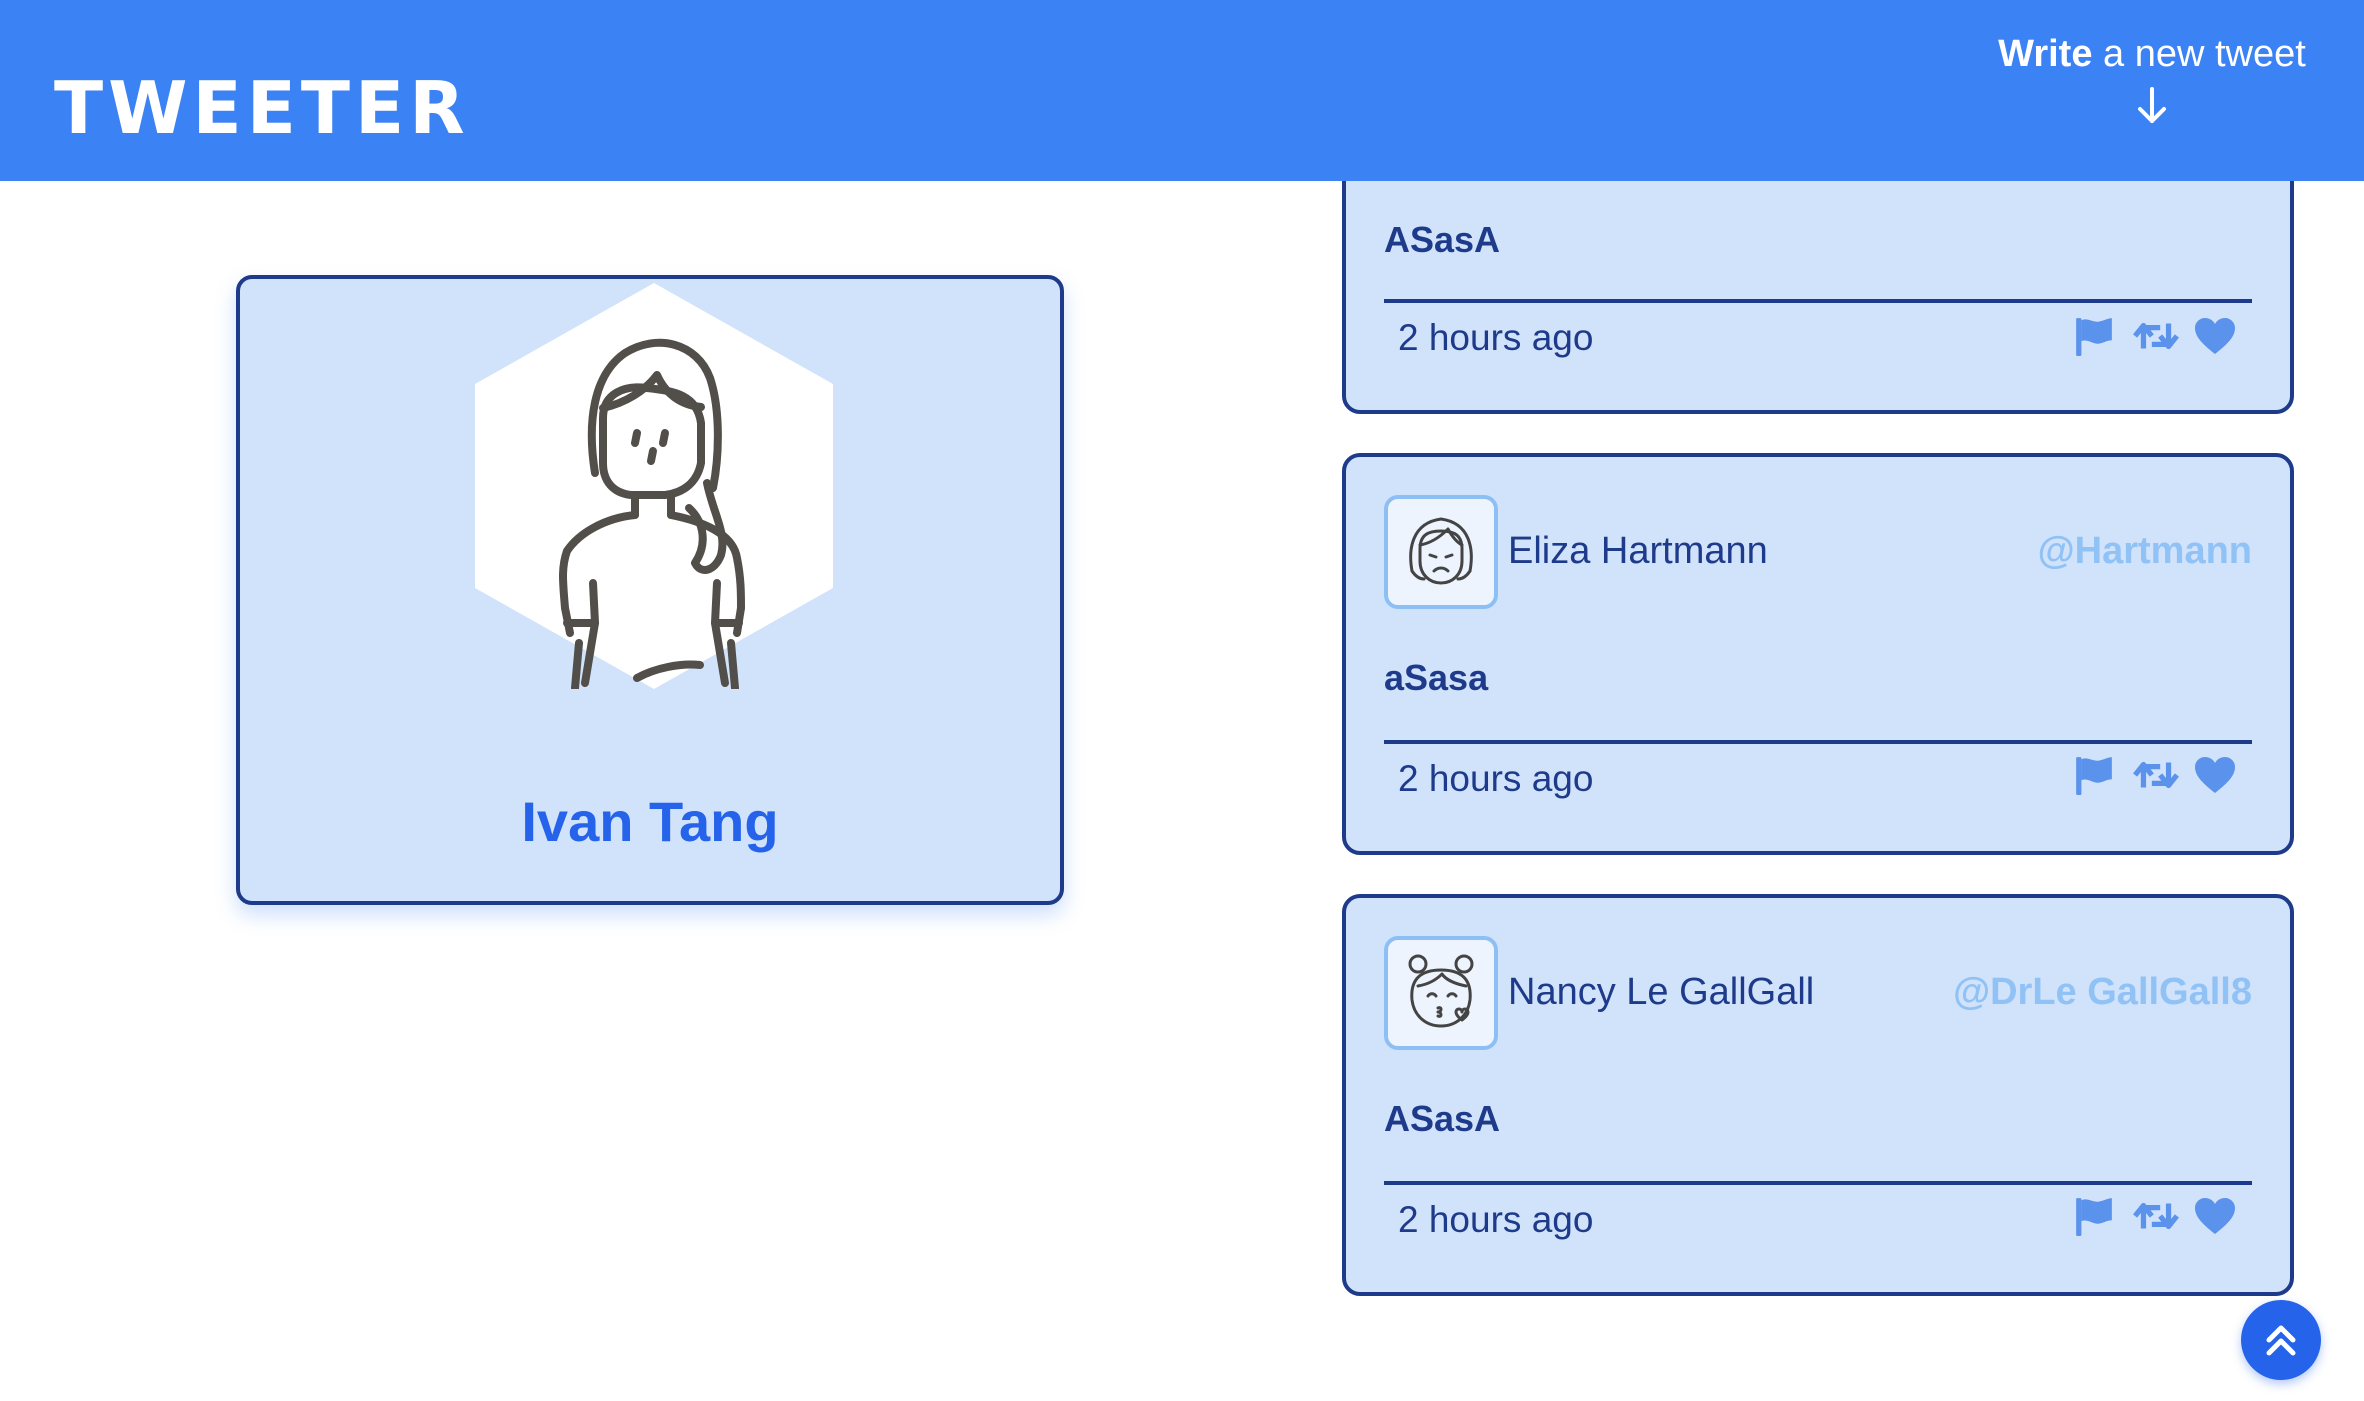  I want to click on write-tweet-label-bold: Write, so click(2045, 54).